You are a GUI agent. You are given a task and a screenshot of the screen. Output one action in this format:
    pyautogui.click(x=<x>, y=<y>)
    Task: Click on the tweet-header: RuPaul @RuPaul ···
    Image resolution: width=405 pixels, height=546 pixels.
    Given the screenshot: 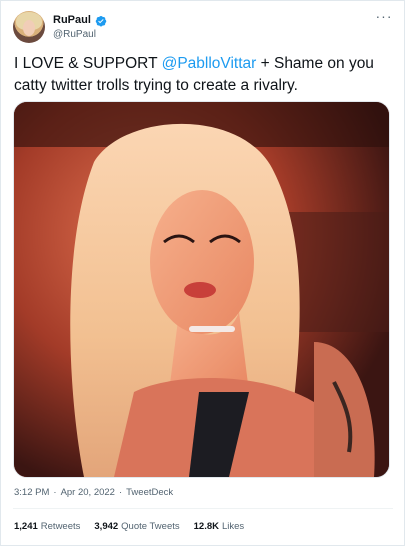 What is the action you would take?
    pyautogui.click(x=202, y=25)
    